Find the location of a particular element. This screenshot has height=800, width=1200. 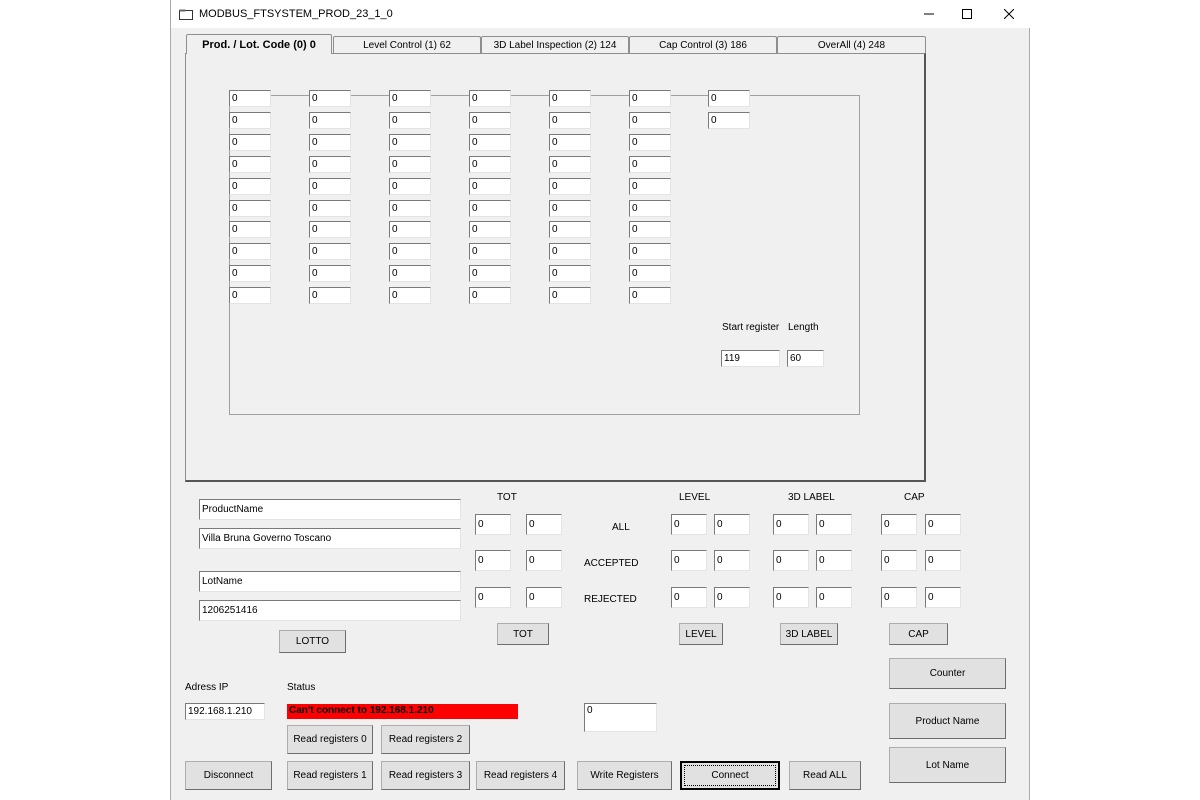

cap-button: CAP is located at coordinates (918, 634).